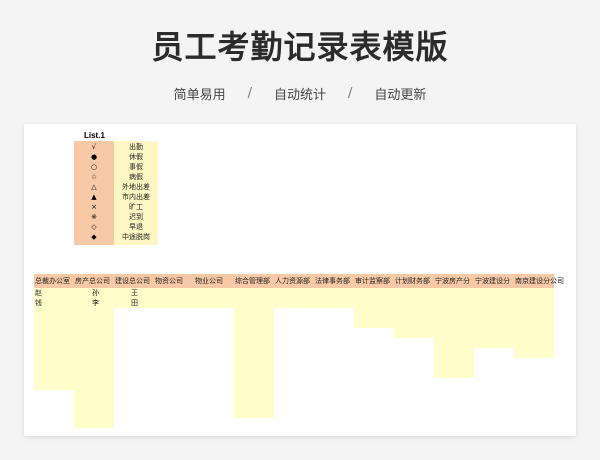 Image resolution: width=600 pixels, height=460 pixels. I want to click on legend-label: 市内出差, so click(136, 197).